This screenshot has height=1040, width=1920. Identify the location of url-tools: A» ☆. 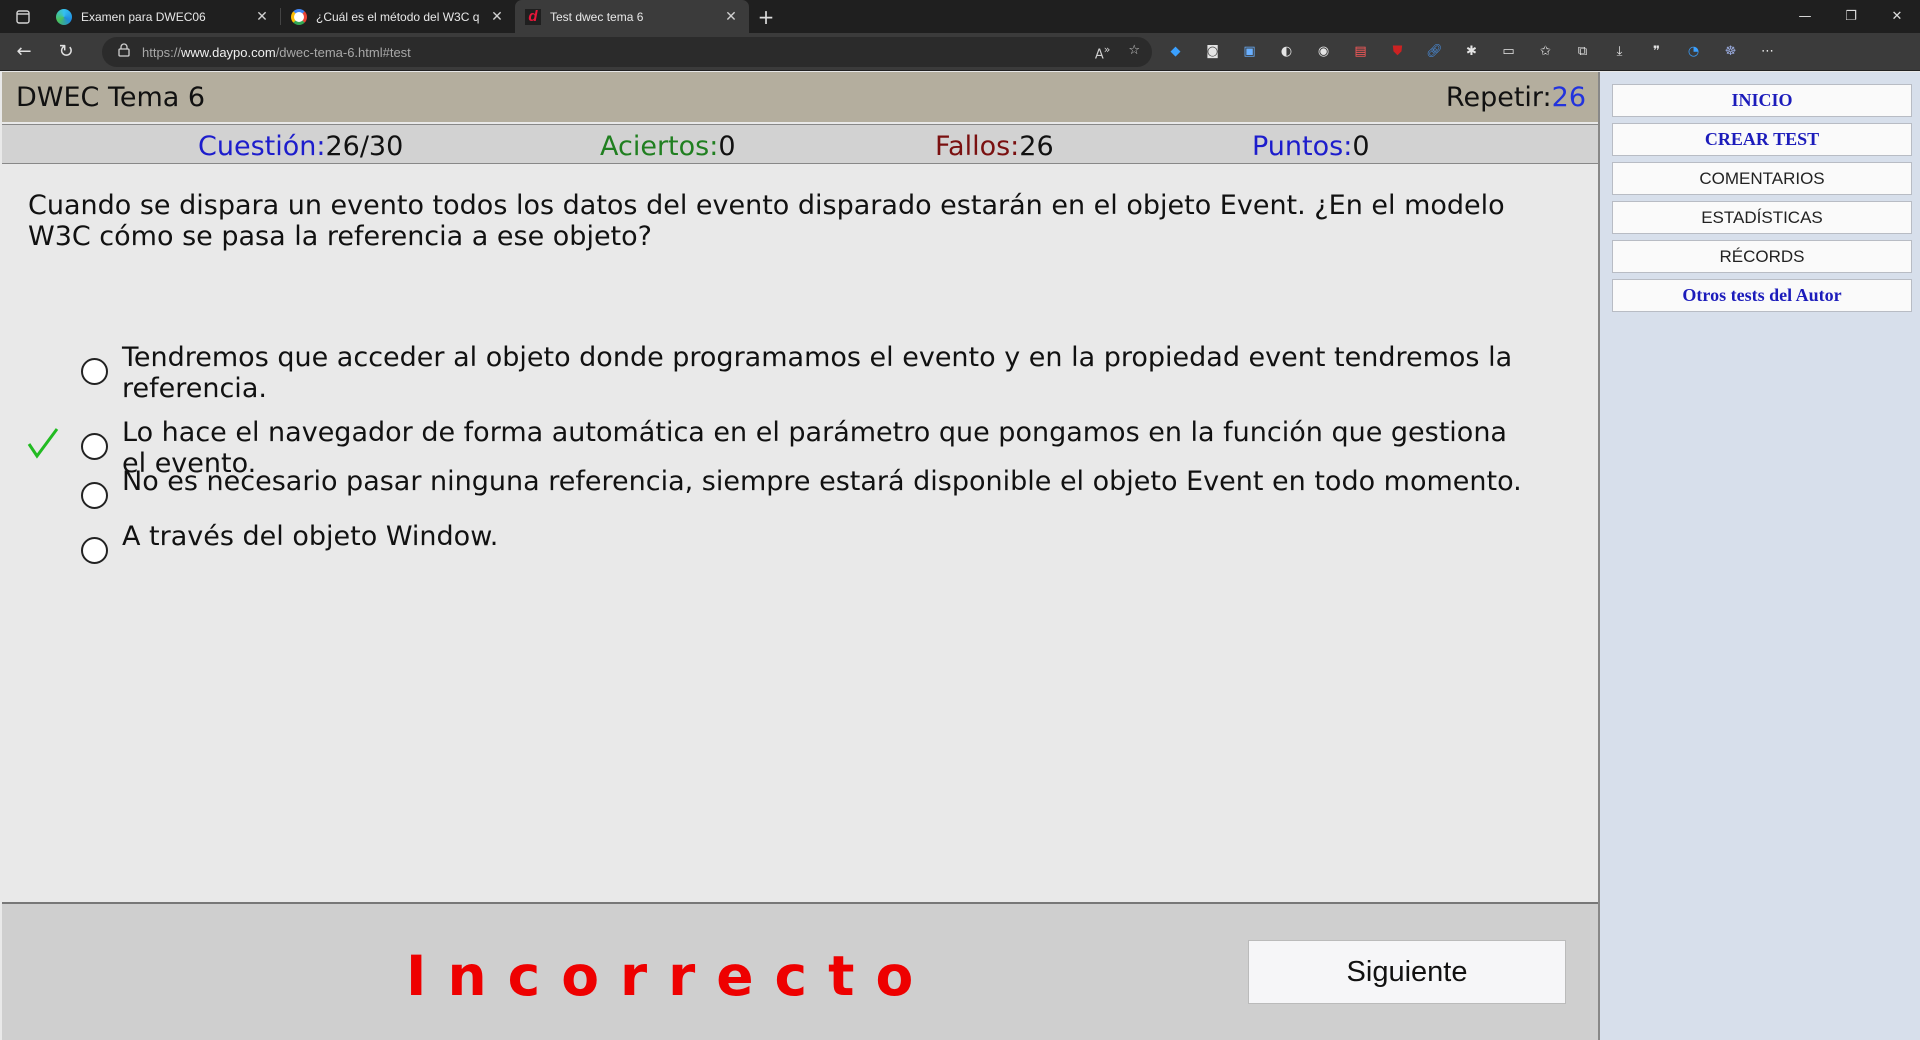
(1117, 52).